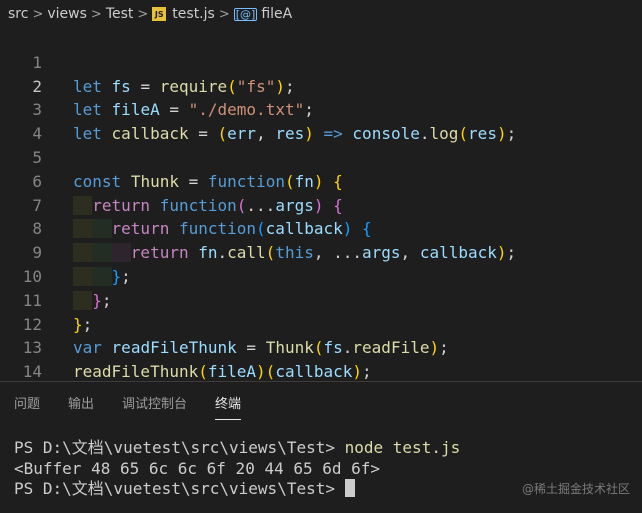 Image resolution: width=642 pixels, height=513 pixels. Describe the element at coordinates (67, 14) in the screenshot. I see `breadcrumb-item-views: views` at that location.